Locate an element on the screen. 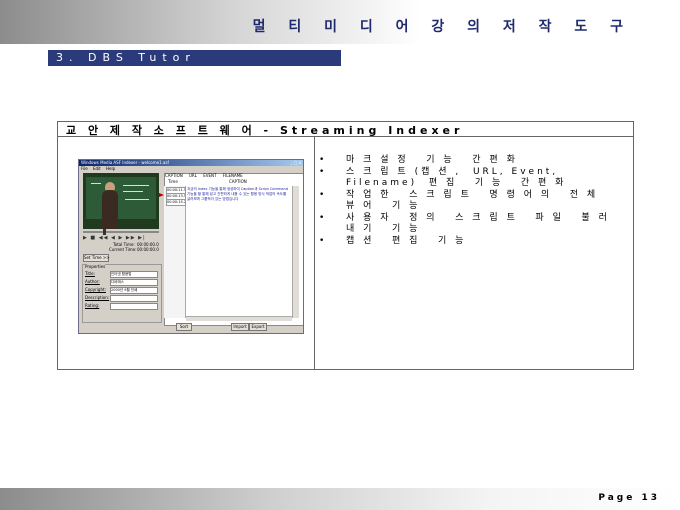 The image size is (680, 510). caption-column-header: CAPTION is located at coordinates (238, 181).